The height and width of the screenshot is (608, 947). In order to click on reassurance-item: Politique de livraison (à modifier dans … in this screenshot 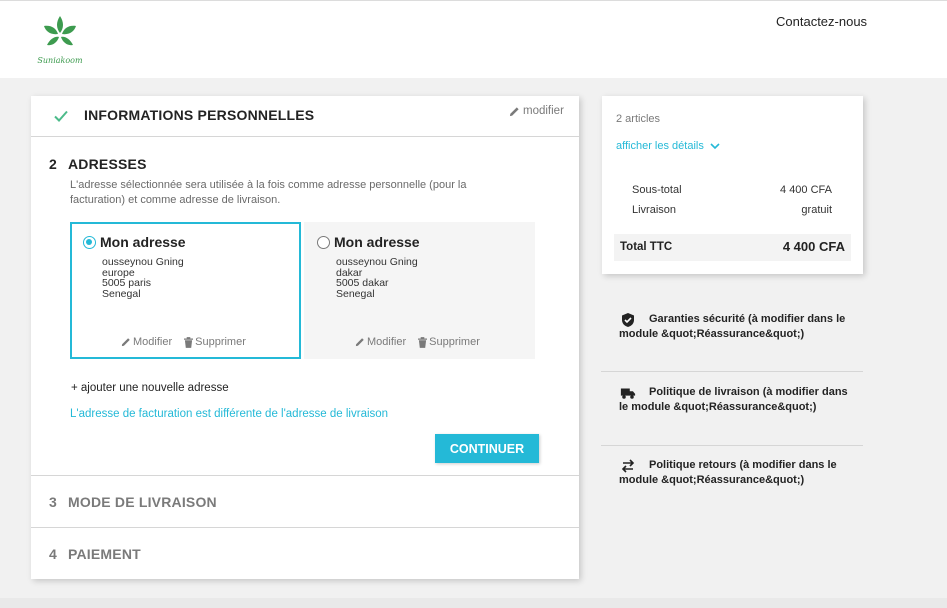, I will do `click(732, 415)`.